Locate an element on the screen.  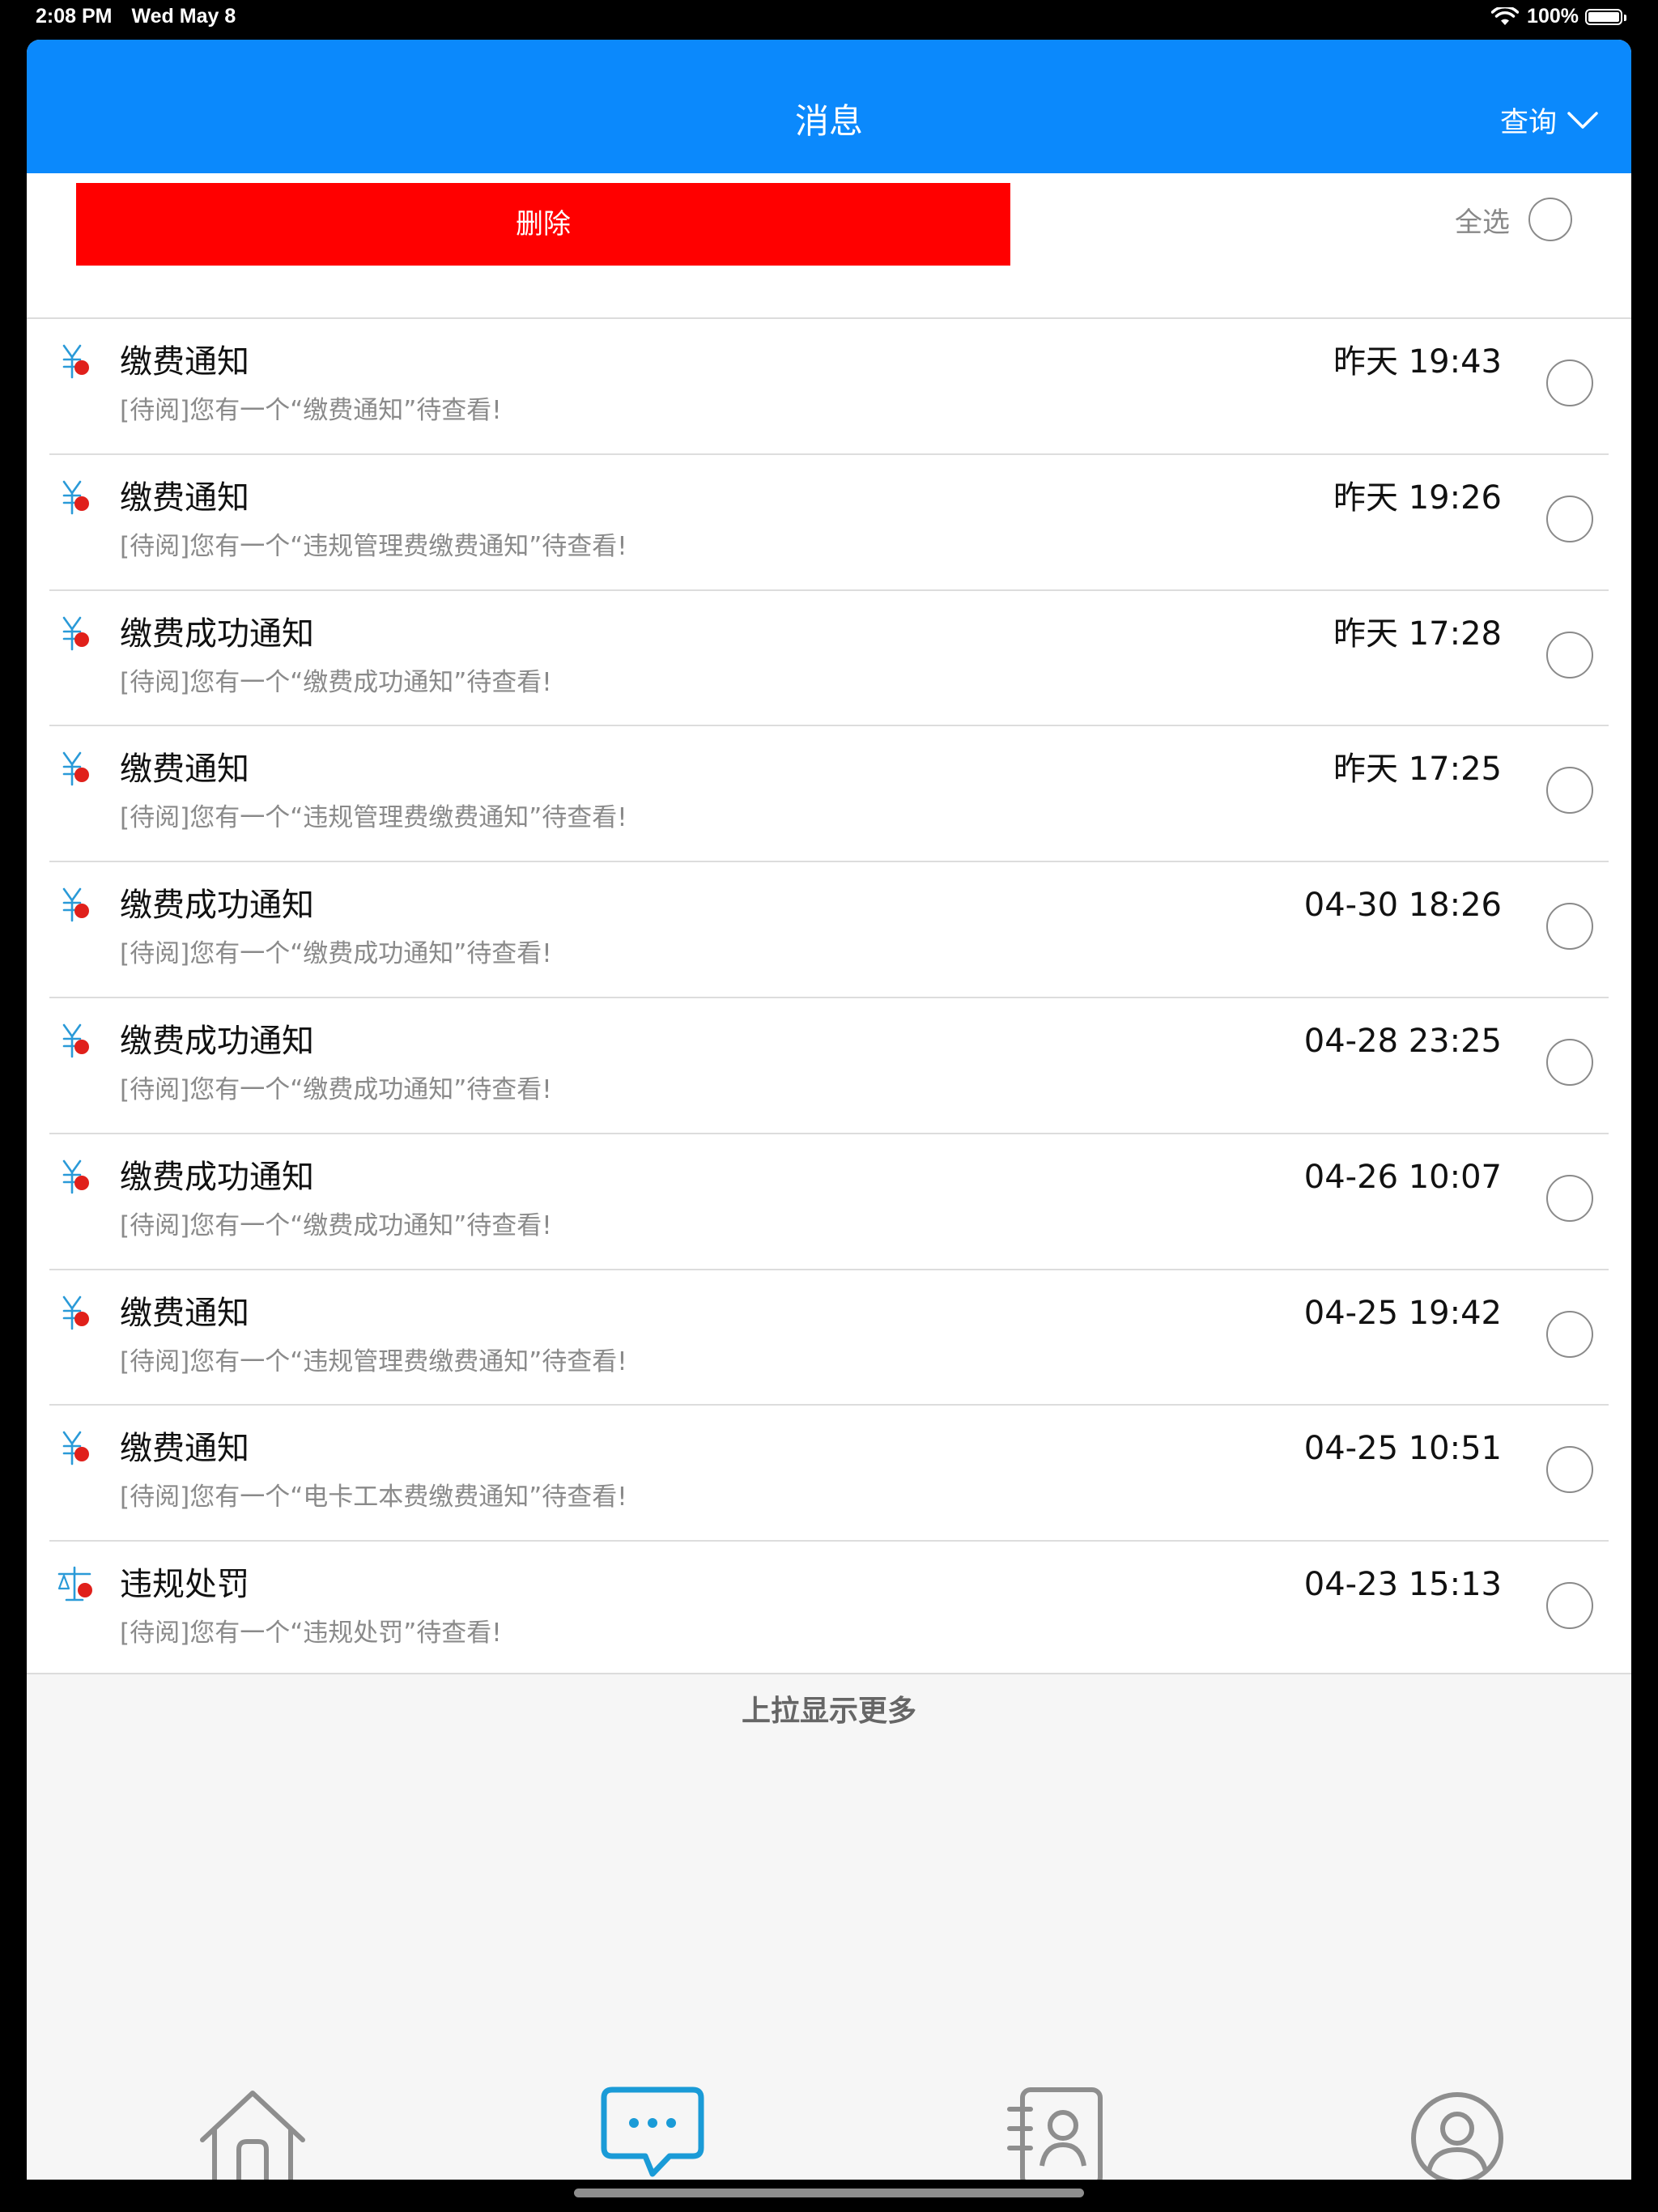
selection-toolbar: 删除 全选 is located at coordinates (829, 246).